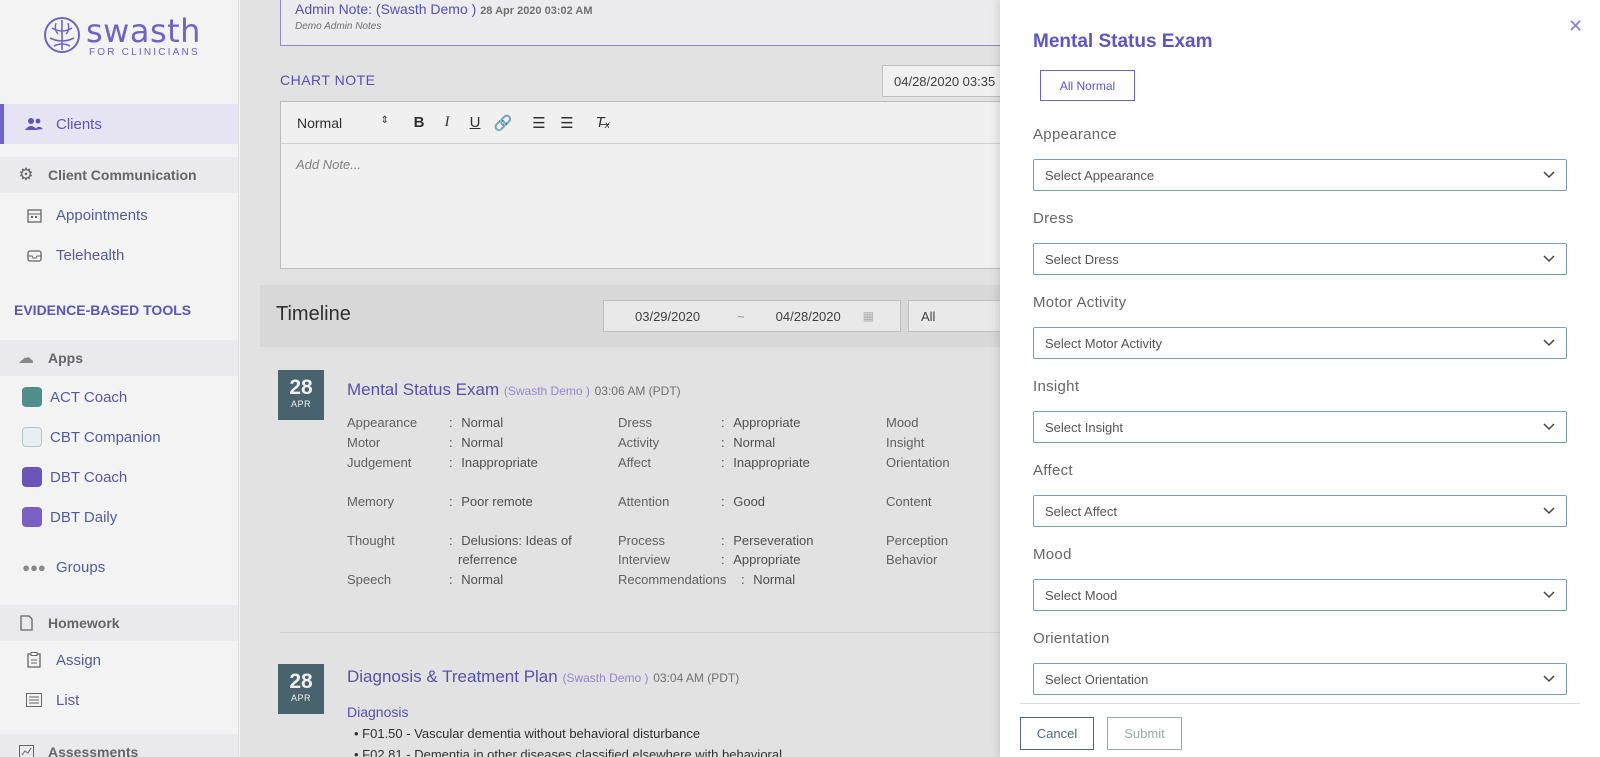 The width and height of the screenshot is (1600, 757). I want to click on select-placeholder: Select Mood, so click(1081, 595).